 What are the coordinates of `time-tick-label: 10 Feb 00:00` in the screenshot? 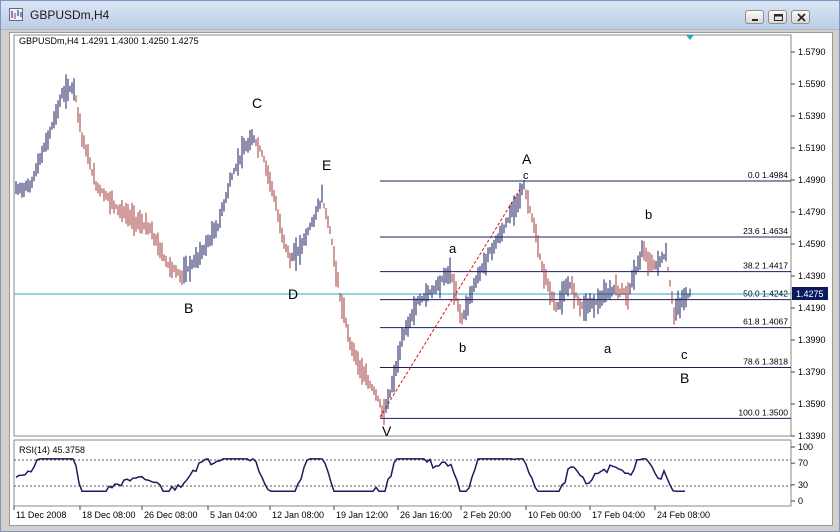 It's located at (554, 515).